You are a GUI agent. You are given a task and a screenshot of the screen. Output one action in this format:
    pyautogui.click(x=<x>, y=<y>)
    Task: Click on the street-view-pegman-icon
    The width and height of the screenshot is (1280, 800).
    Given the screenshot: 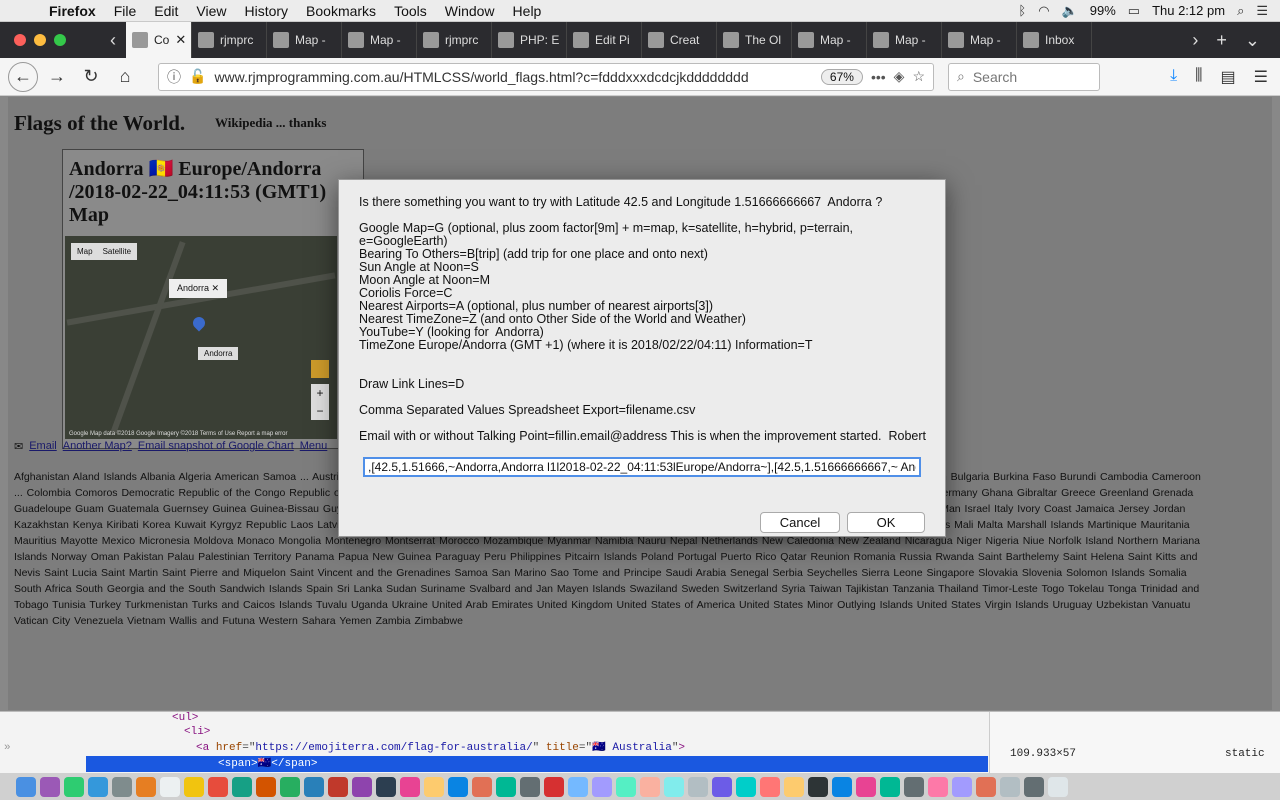 What is the action you would take?
    pyautogui.click(x=320, y=369)
    